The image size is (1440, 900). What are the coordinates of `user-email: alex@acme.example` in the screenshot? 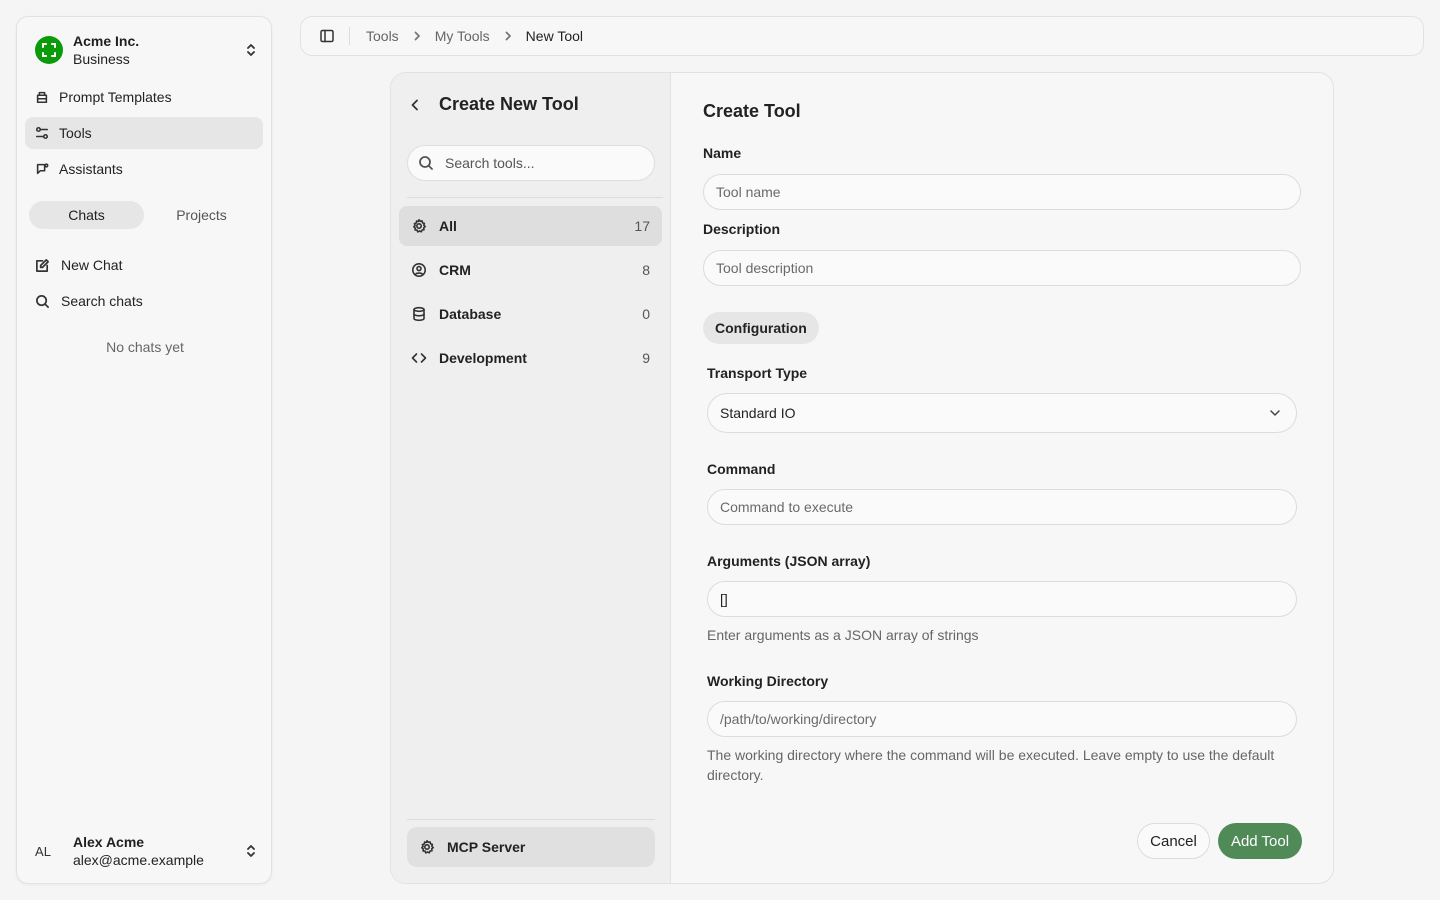 It's located at (138, 860).